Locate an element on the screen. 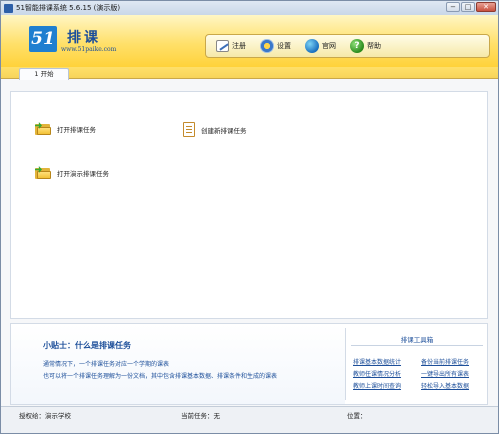 The width and height of the screenshot is (499, 434). new-task-label: 创建新排课任务 is located at coordinates (224, 130).